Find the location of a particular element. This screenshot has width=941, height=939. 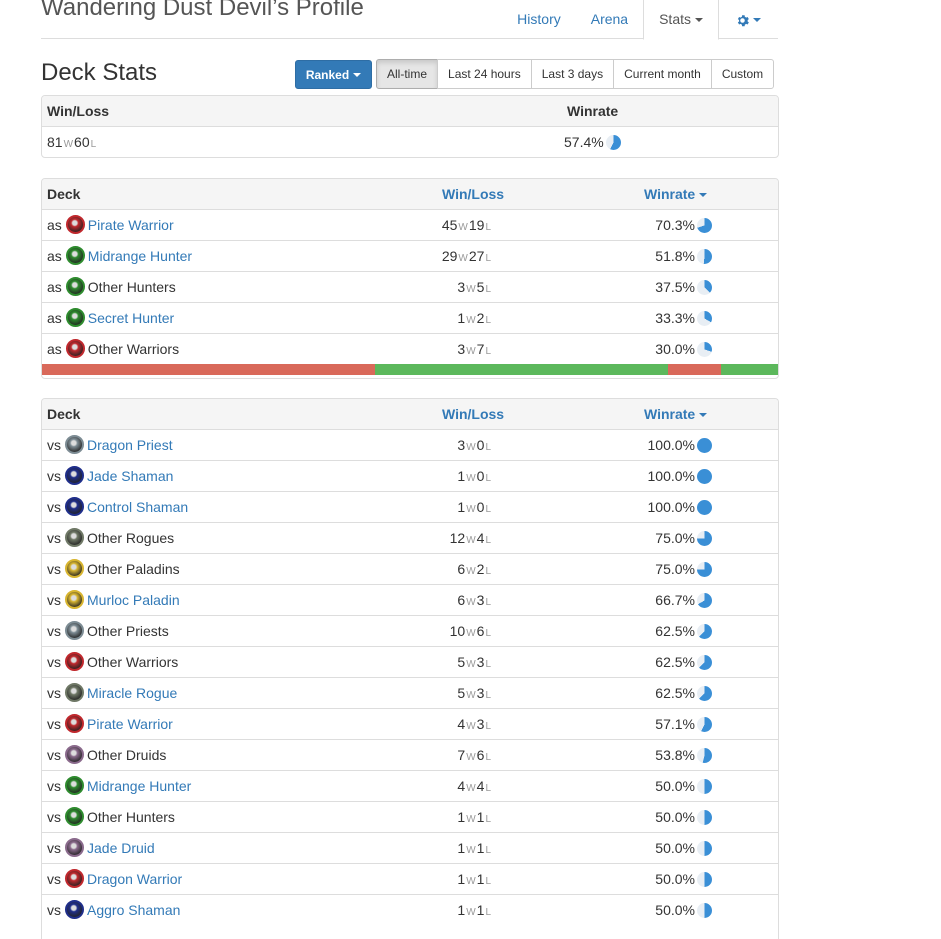

winrate-cell: 50.0% is located at coordinates (683, 817).